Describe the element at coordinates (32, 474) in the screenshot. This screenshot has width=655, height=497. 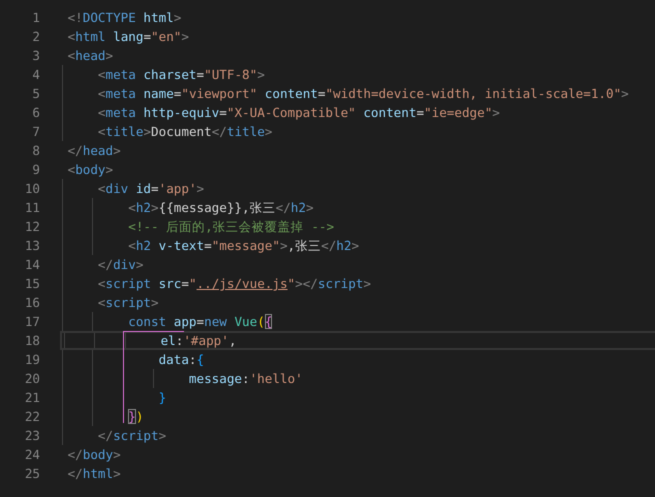
I see `line-number: 25` at that location.